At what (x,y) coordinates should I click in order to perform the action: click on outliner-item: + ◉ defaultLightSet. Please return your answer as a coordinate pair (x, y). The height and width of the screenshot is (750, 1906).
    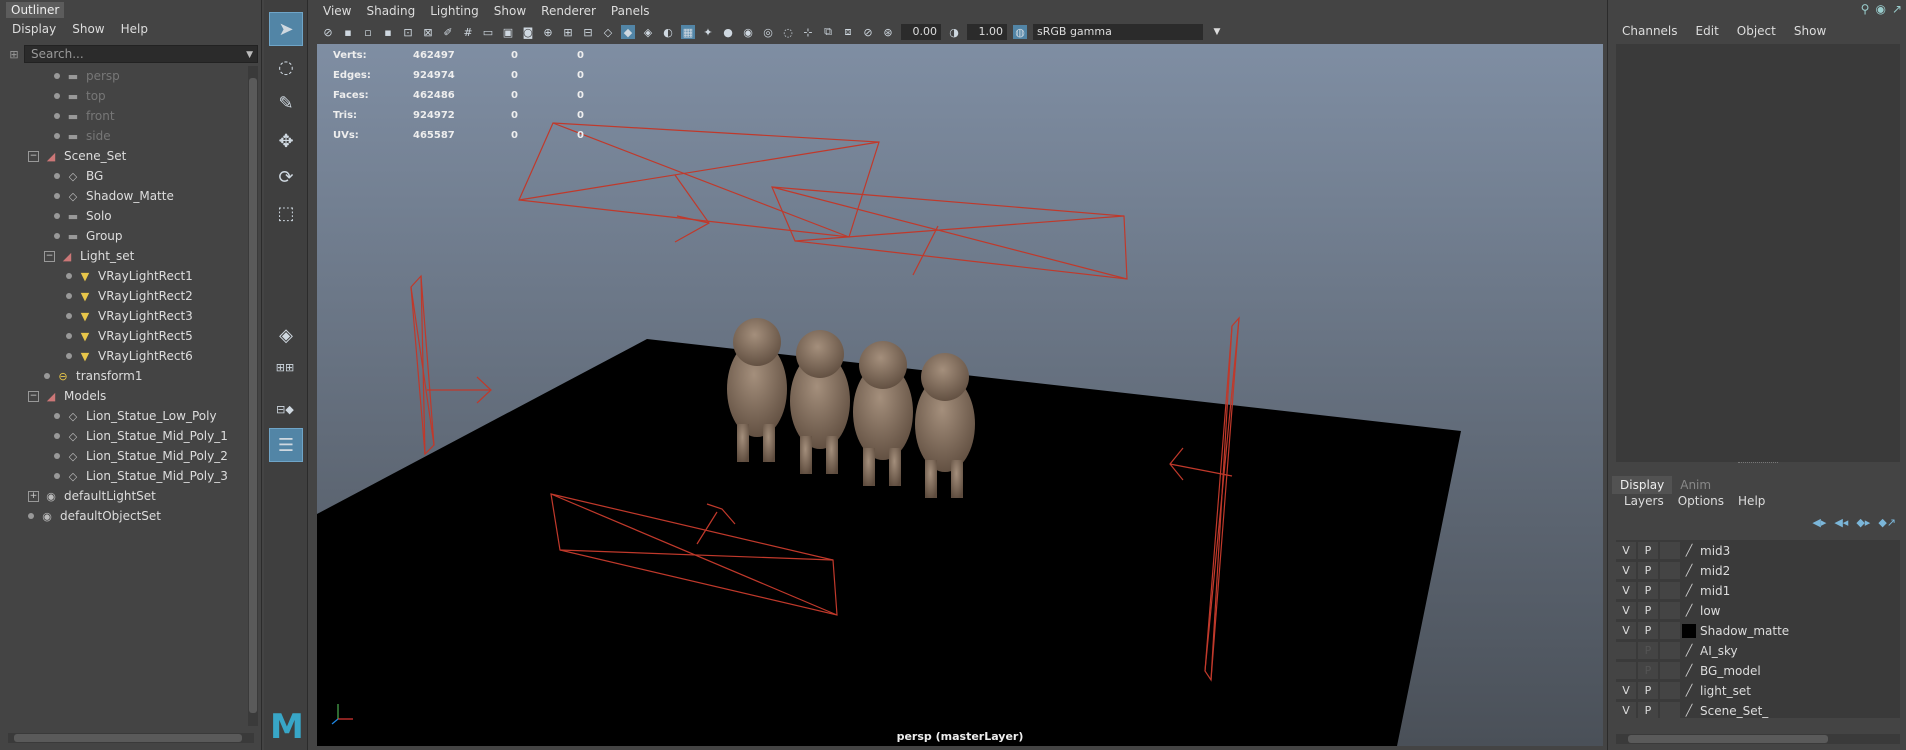
    Looking at the image, I should click on (92, 496).